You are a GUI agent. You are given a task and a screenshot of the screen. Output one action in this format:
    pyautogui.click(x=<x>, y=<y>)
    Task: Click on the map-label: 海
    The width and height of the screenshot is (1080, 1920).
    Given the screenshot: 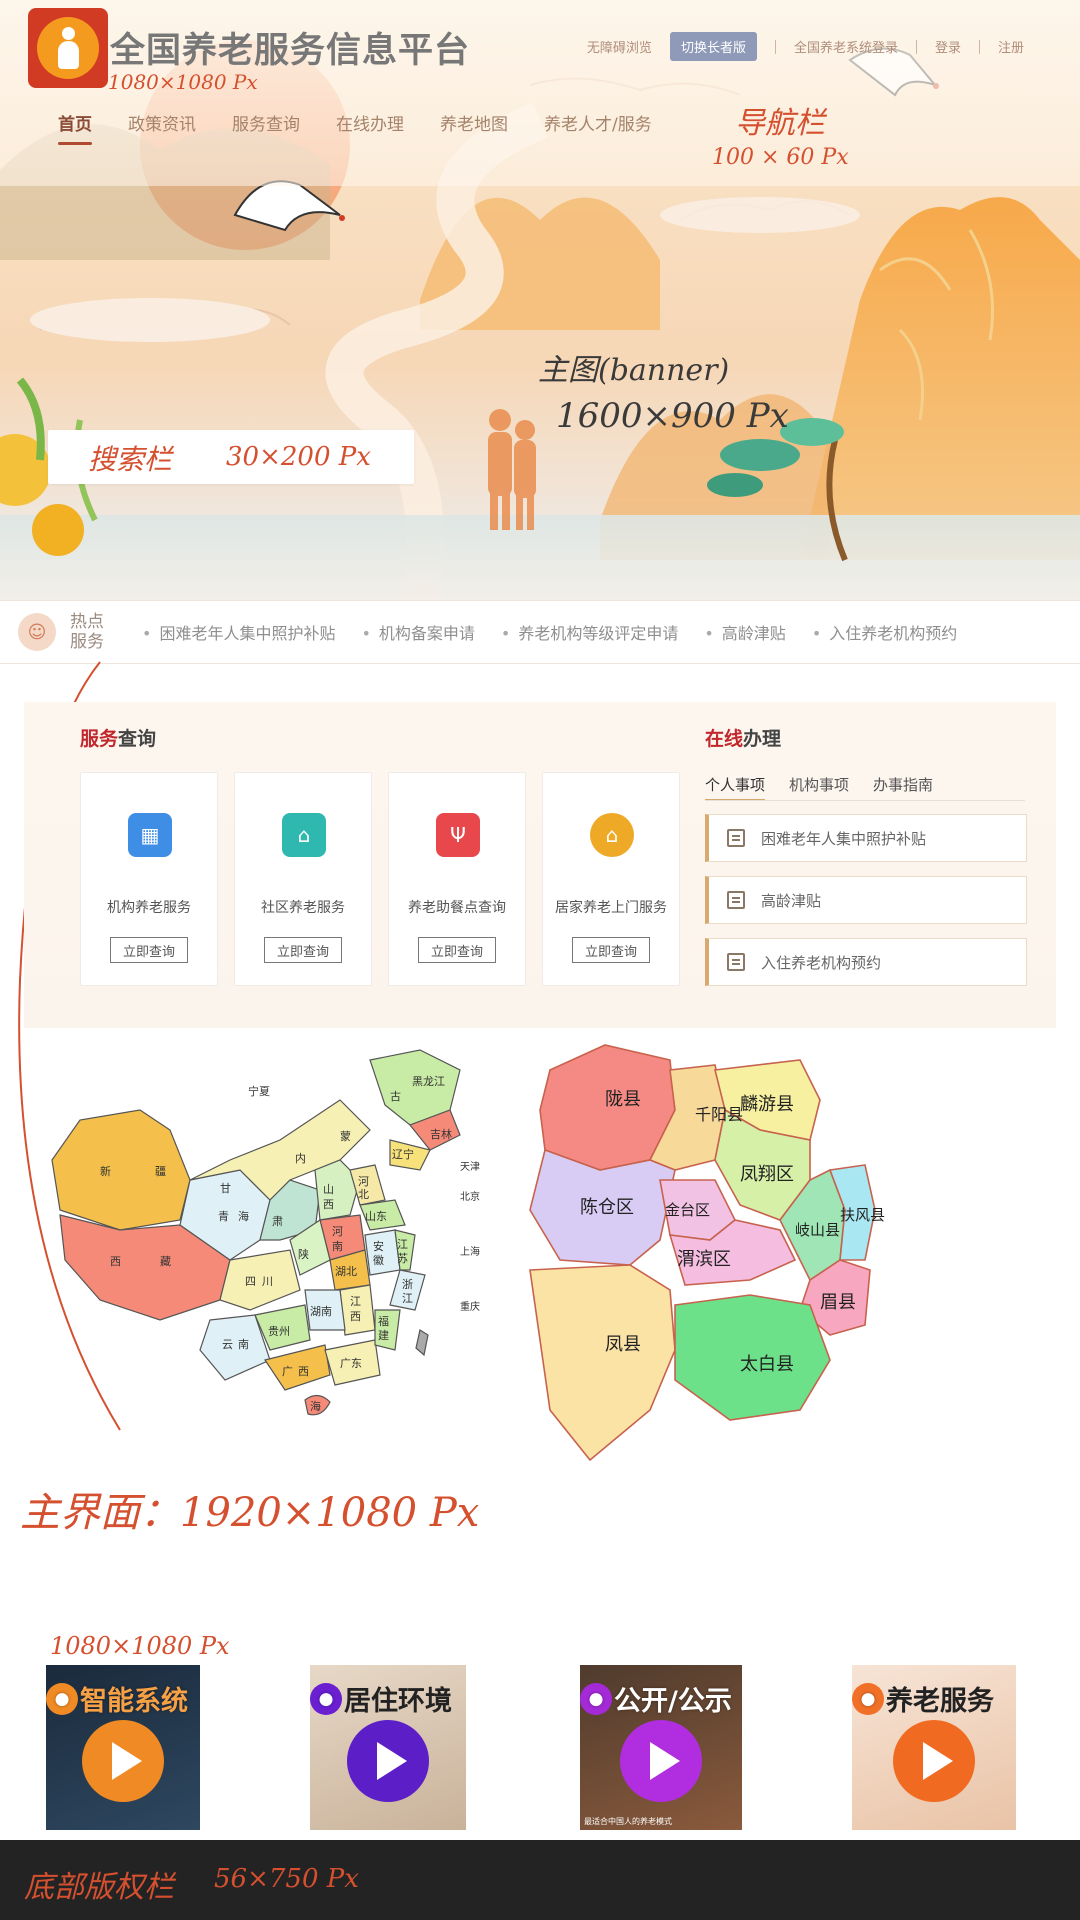 What is the action you would take?
    pyautogui.click(x=315, y=1406)
    